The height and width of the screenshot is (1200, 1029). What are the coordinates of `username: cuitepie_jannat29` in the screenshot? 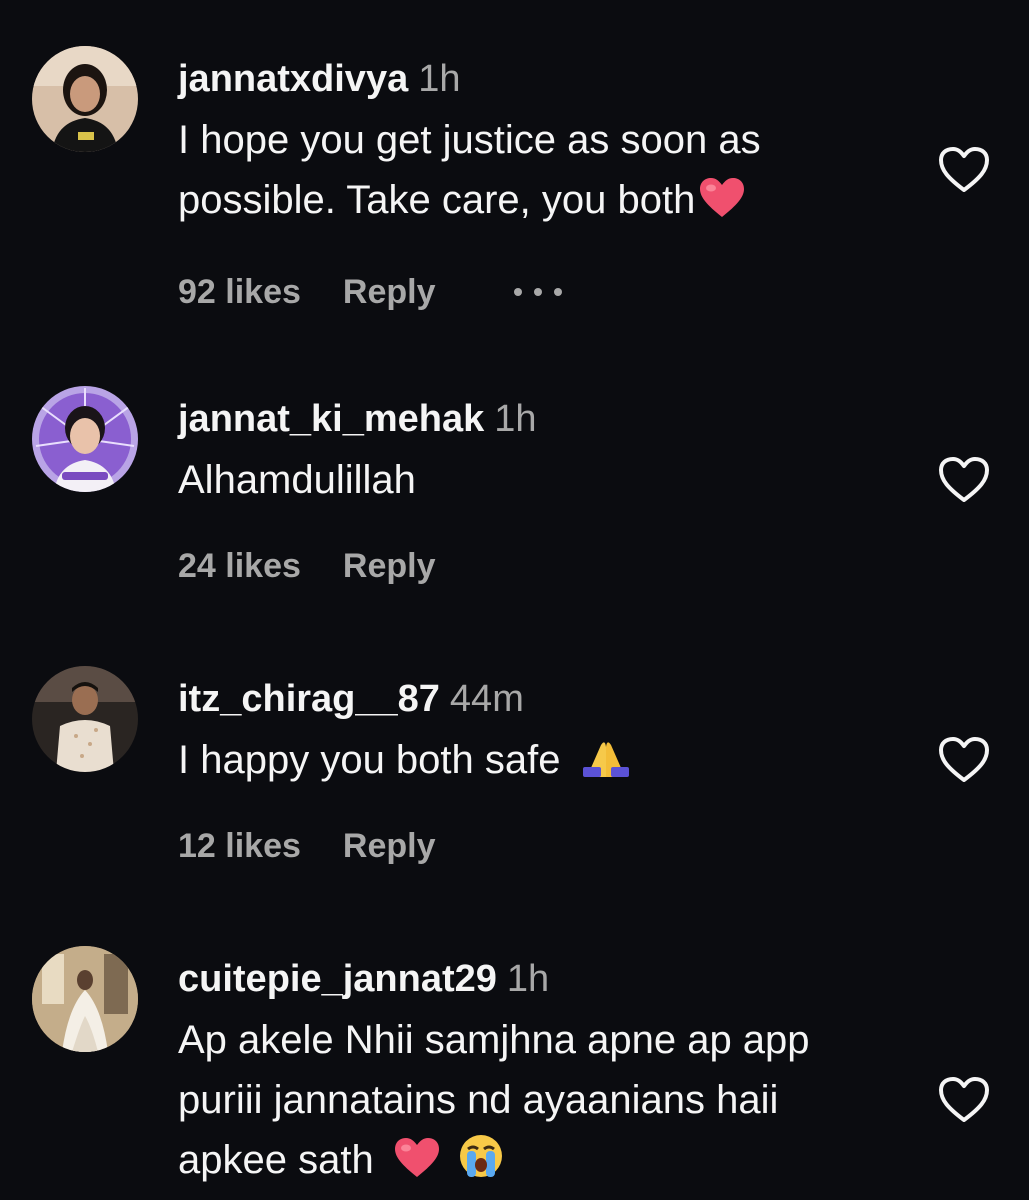 It's located at (337, 979).